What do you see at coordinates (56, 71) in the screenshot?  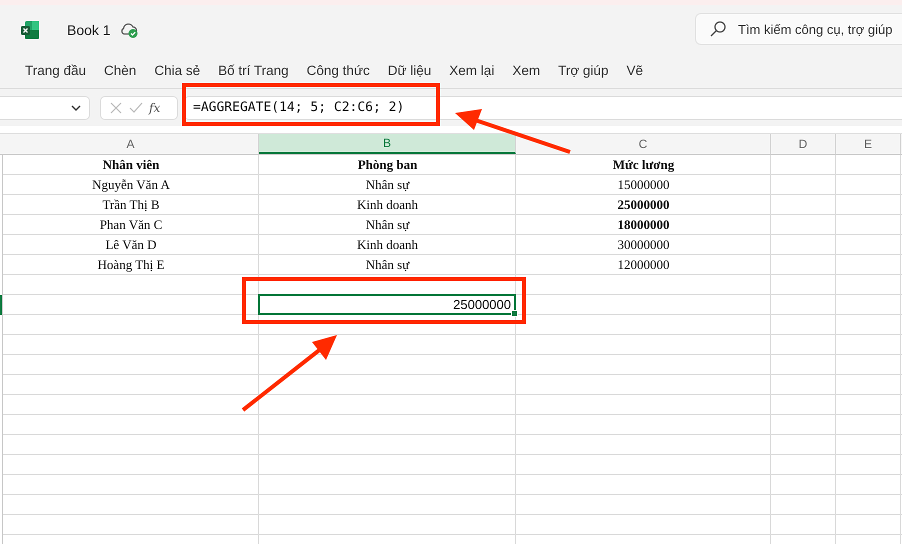 I see `ribbon-tab: Trang đầu` at bounding box center [56, 71].